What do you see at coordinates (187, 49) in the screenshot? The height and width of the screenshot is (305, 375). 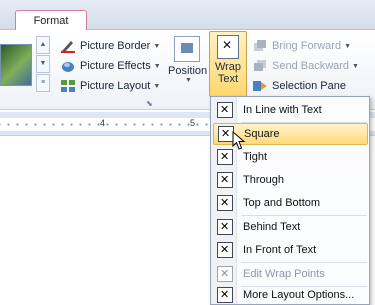 I see `position-icon` at bounding box center [187, 49].